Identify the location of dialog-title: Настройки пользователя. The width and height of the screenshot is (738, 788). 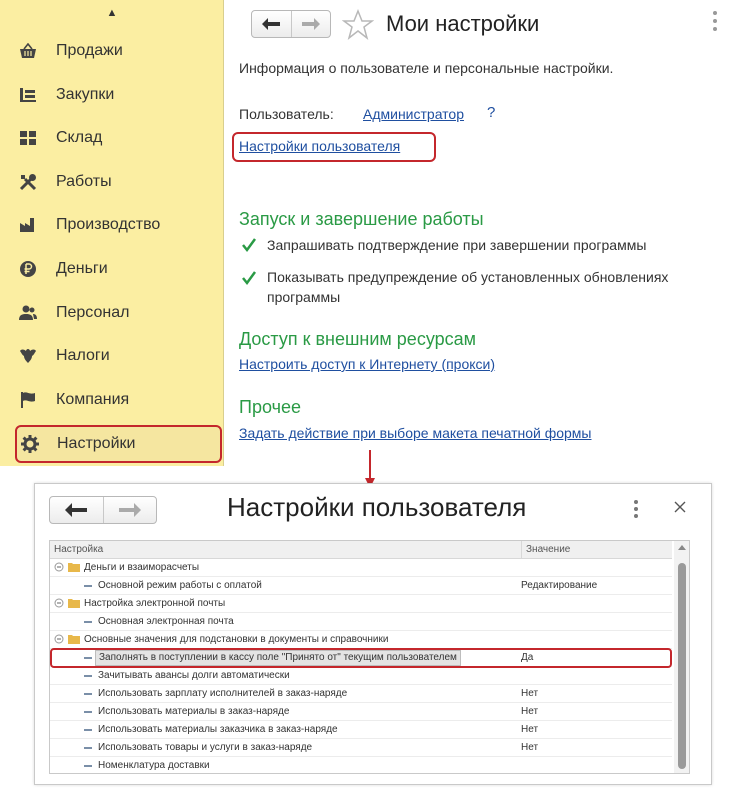
(377, 507).